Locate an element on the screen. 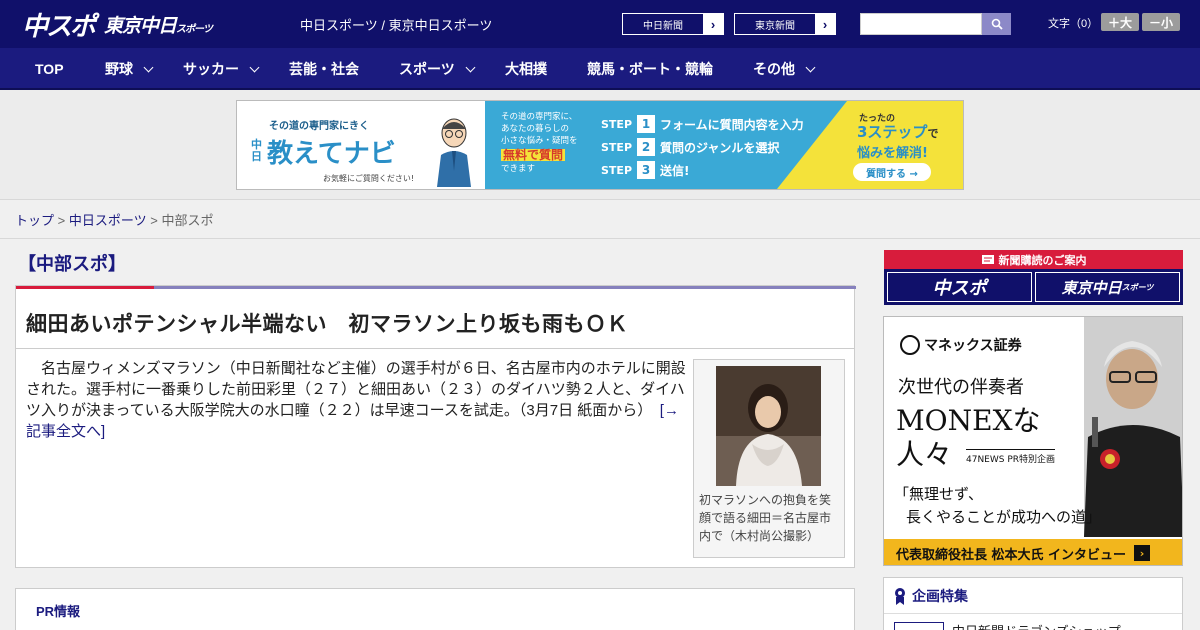 The image size is (1200, 630). ad-tagline: その道の専門家にきく is located at coordinates (319, 126).